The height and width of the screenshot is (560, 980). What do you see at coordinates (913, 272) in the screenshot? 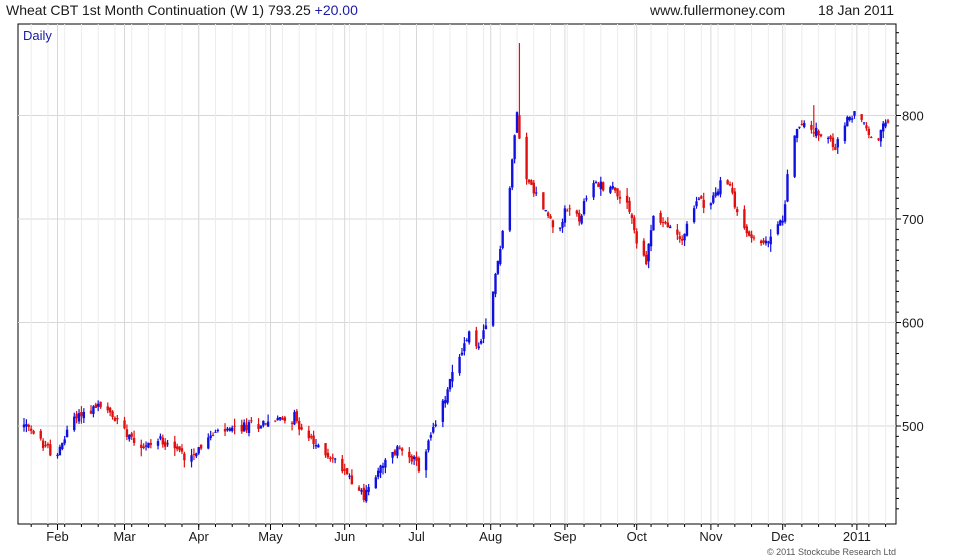
I see `y-axis-labels: 500 600 700 800` at bounding box center [913, 272].